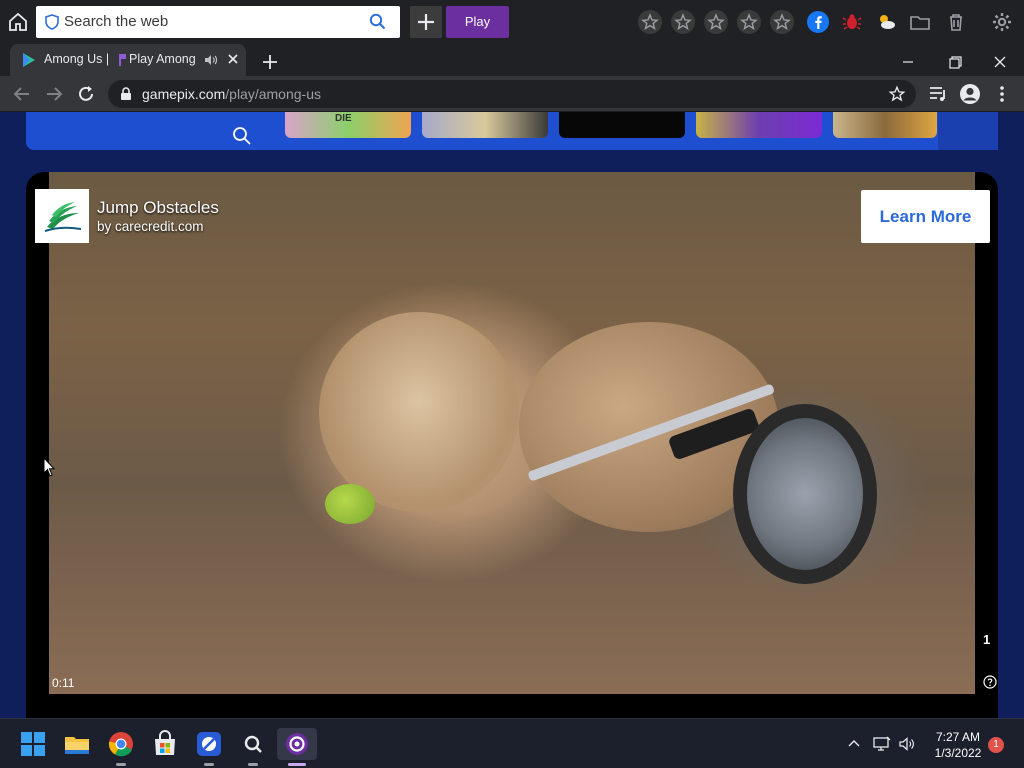 Image resolution: width=1024 pixels, height=768 pixels. Describe the element at coordinates (29, 62) in the screenshot. I see `play-store-favicon-icon` at that location.